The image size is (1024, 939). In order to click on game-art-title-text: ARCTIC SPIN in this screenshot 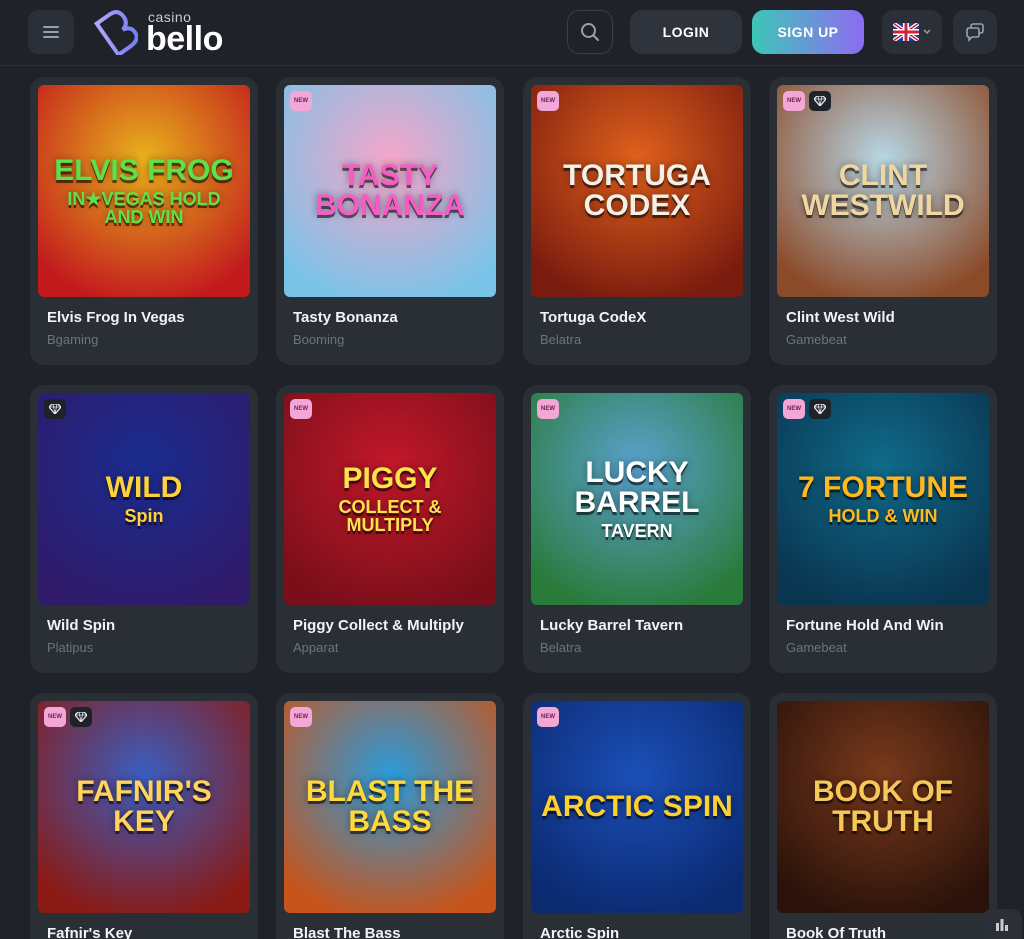, I will do `click(637, 806)`.